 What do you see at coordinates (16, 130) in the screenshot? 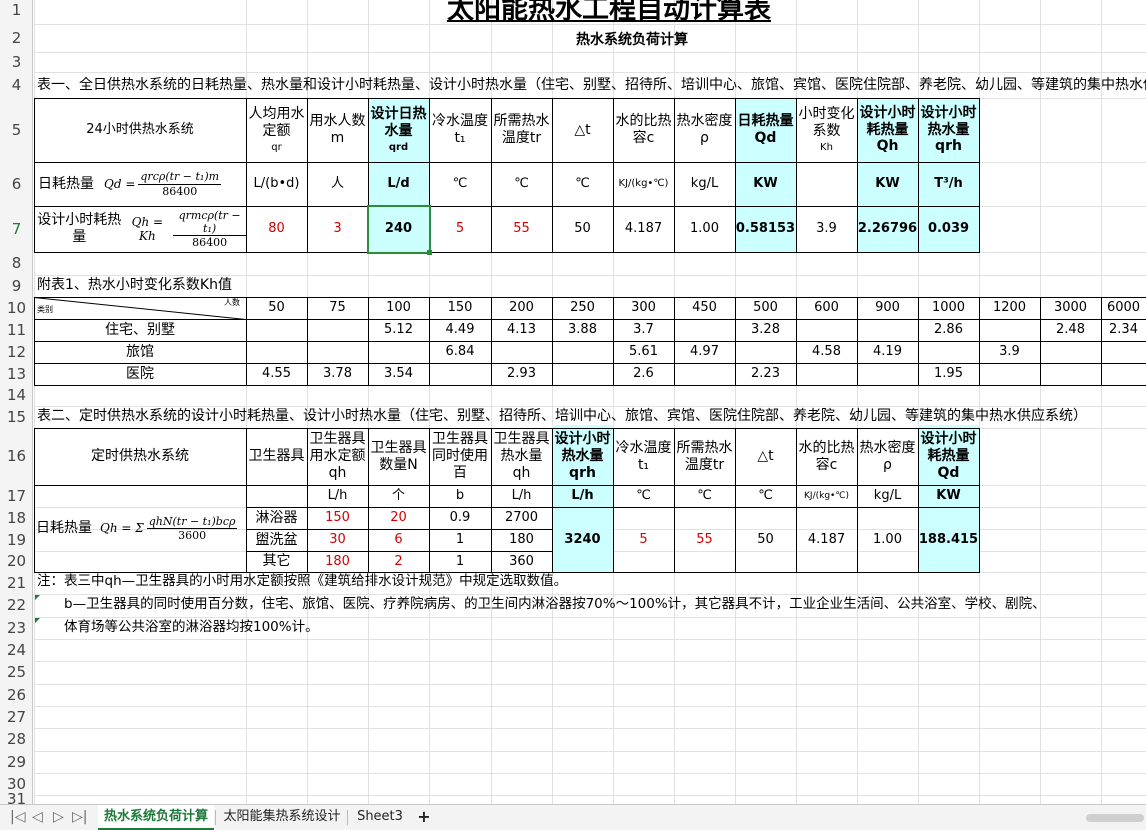
I see `row-number: 5` at bounding box center [16, 130].